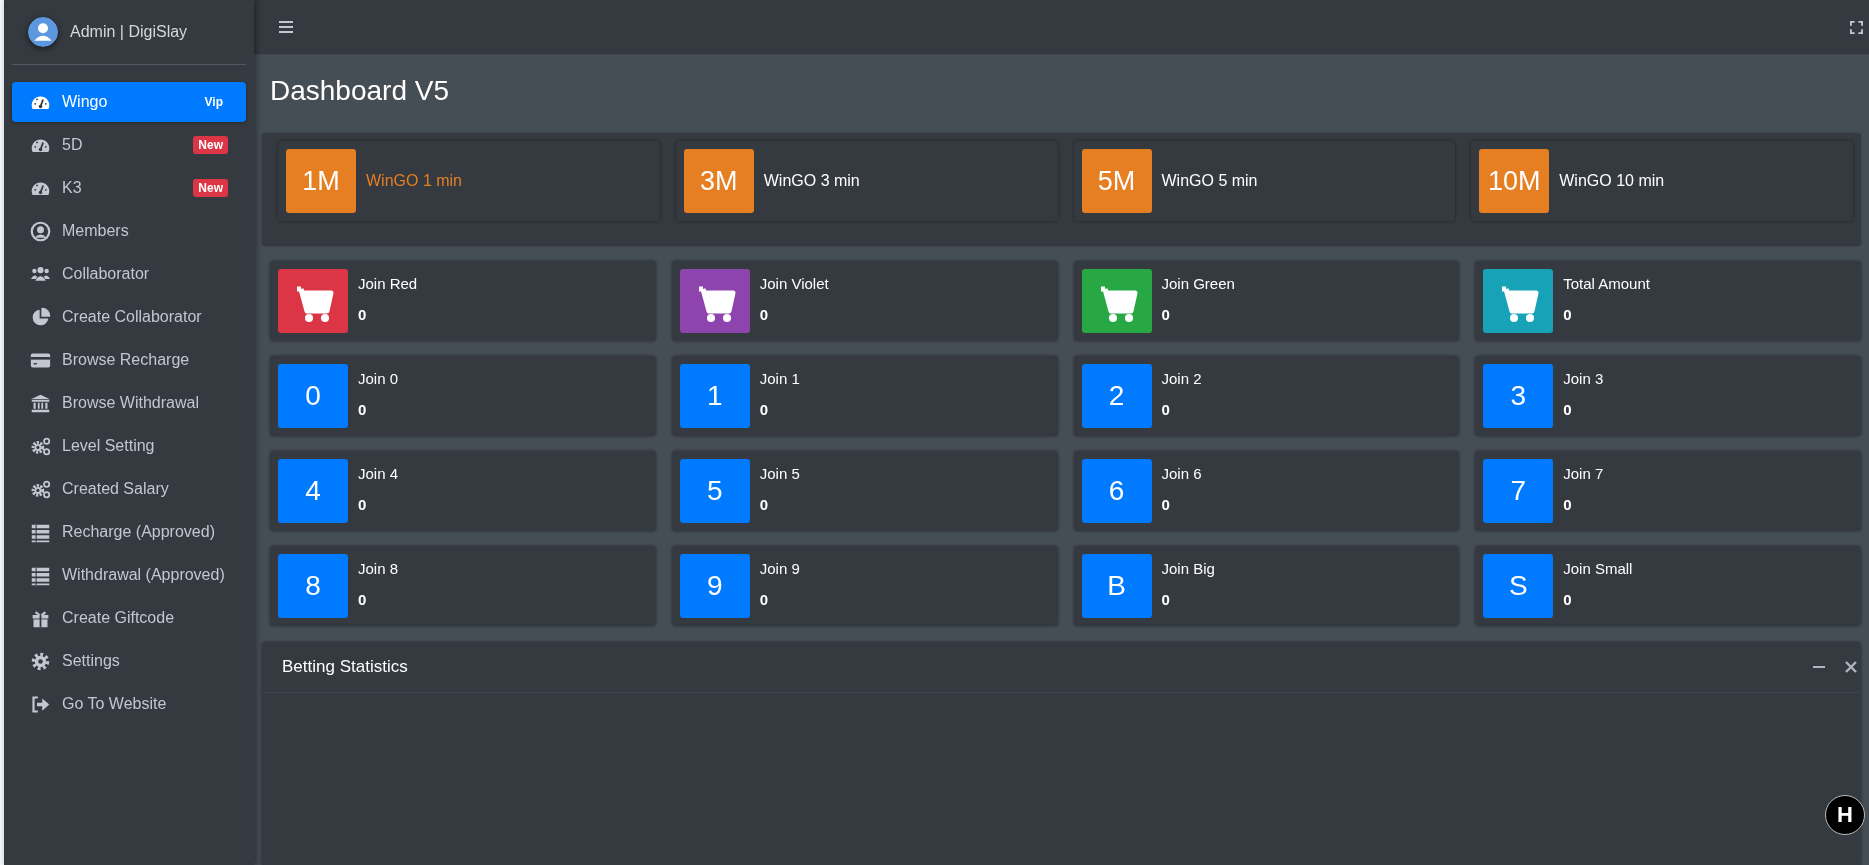  What do you see at coordinates (40, 704) in the screenshot?
I see `sign-out-icon` at bounding box center [40, 704].